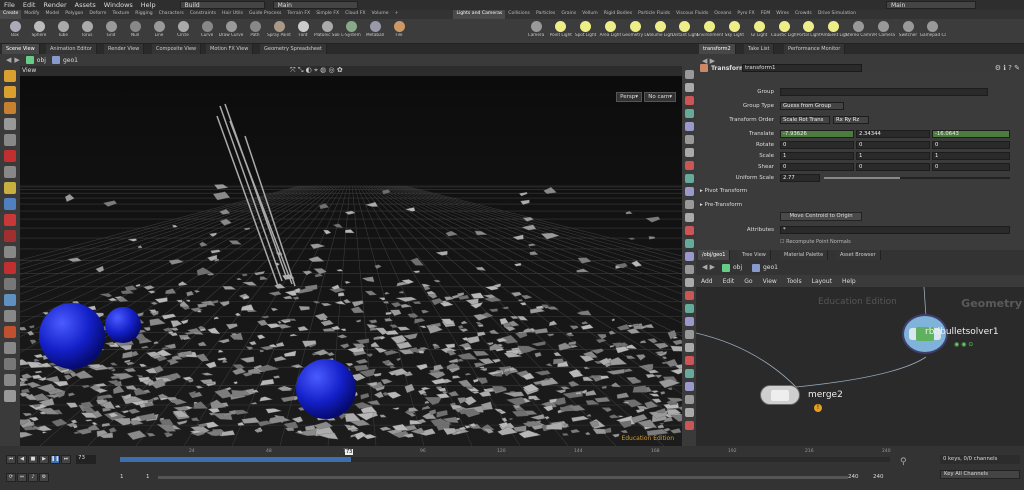  Describe the element at coordinates (782, 14) in the screenshot. I see `shelf-tab: Wires` at that location.